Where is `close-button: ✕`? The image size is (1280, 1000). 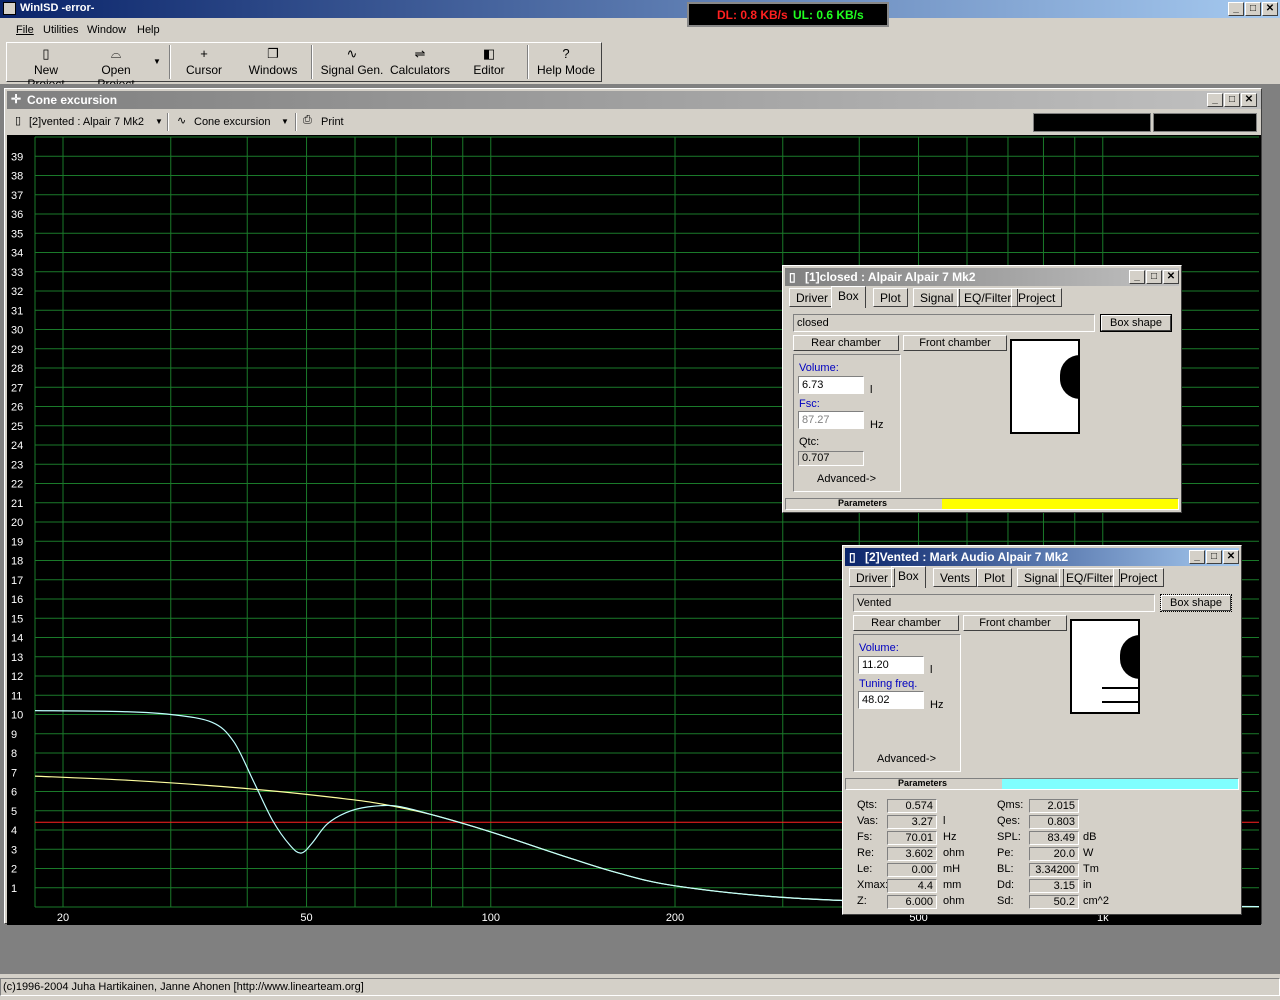
close-button: ✕ is located at coordinates (1270, 9).